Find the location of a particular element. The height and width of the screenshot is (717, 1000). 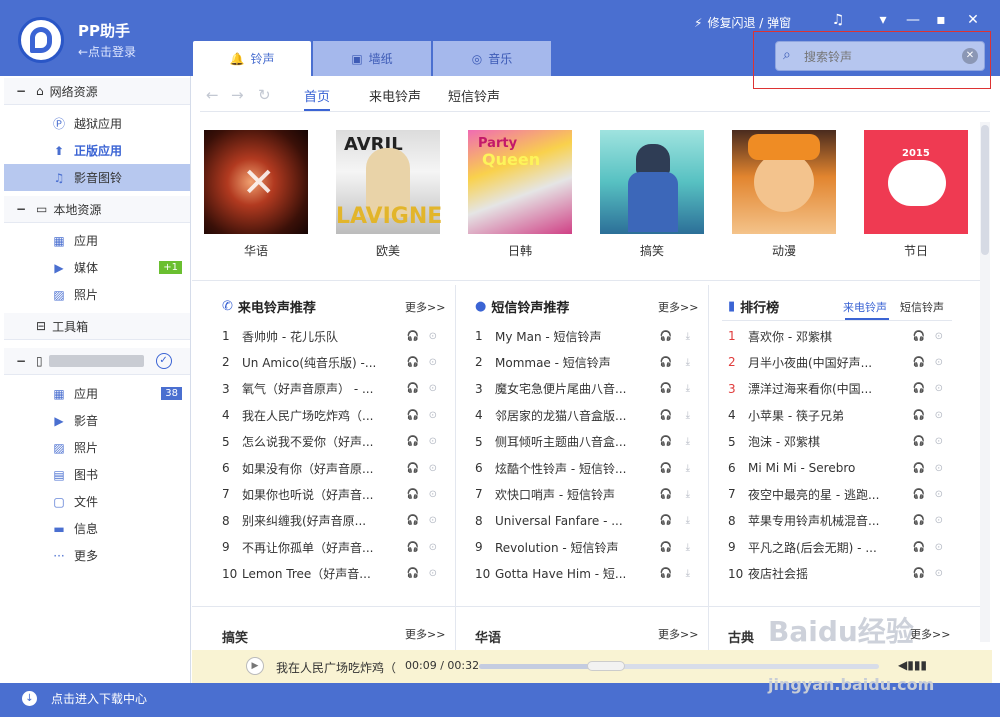

album-cover-jpkr: Party Queen is located at coordinates (520, 182).